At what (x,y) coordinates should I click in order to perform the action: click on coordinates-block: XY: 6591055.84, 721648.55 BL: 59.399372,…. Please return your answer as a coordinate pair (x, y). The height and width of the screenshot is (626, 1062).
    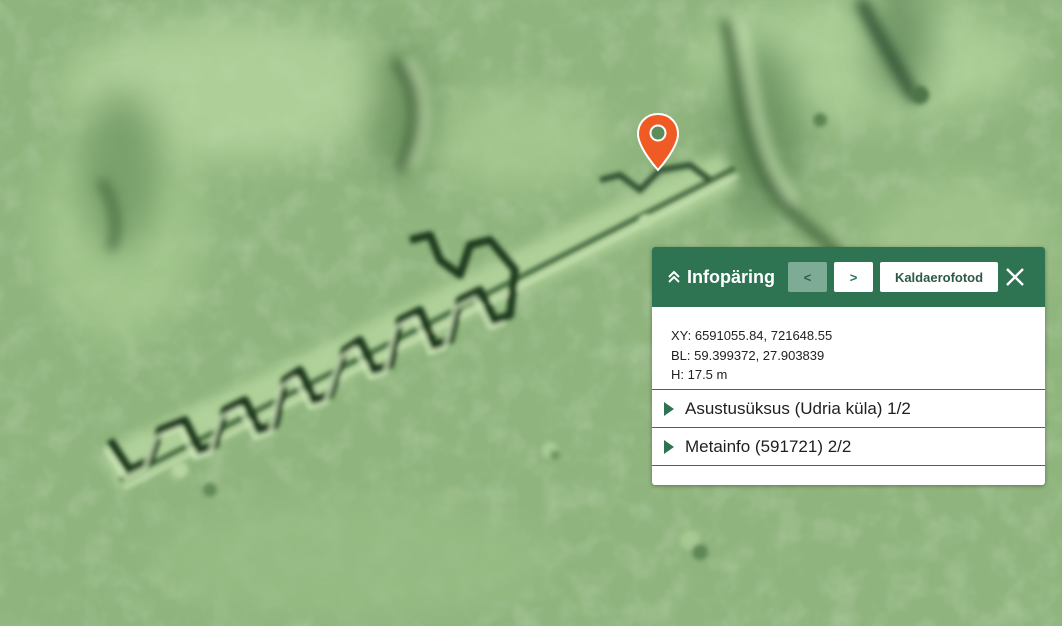
    Looking at the image, I should click on (848, 348).